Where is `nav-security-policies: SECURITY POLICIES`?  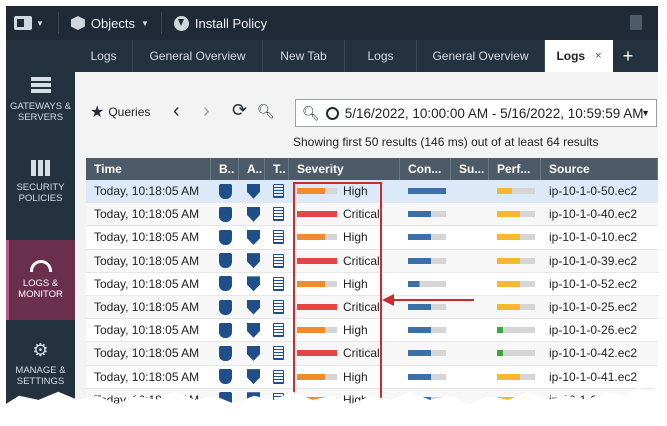
nav-security-policies: SECURITY POLICIES is located at coordinates (40, 182).